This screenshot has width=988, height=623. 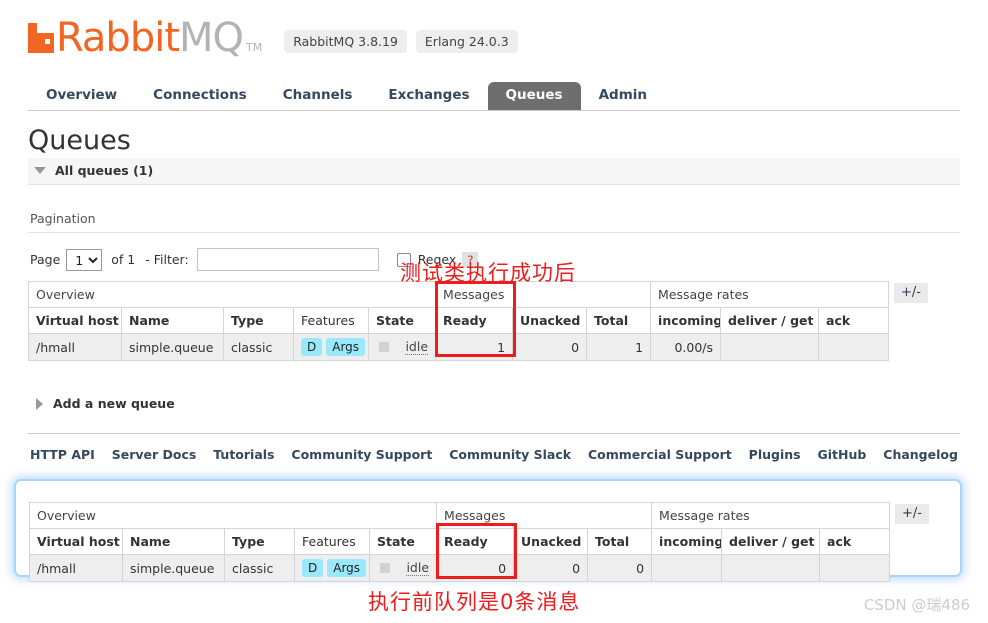 I want to click on footer-link-tutorials: Tutorials, so click(x=243, y=454).